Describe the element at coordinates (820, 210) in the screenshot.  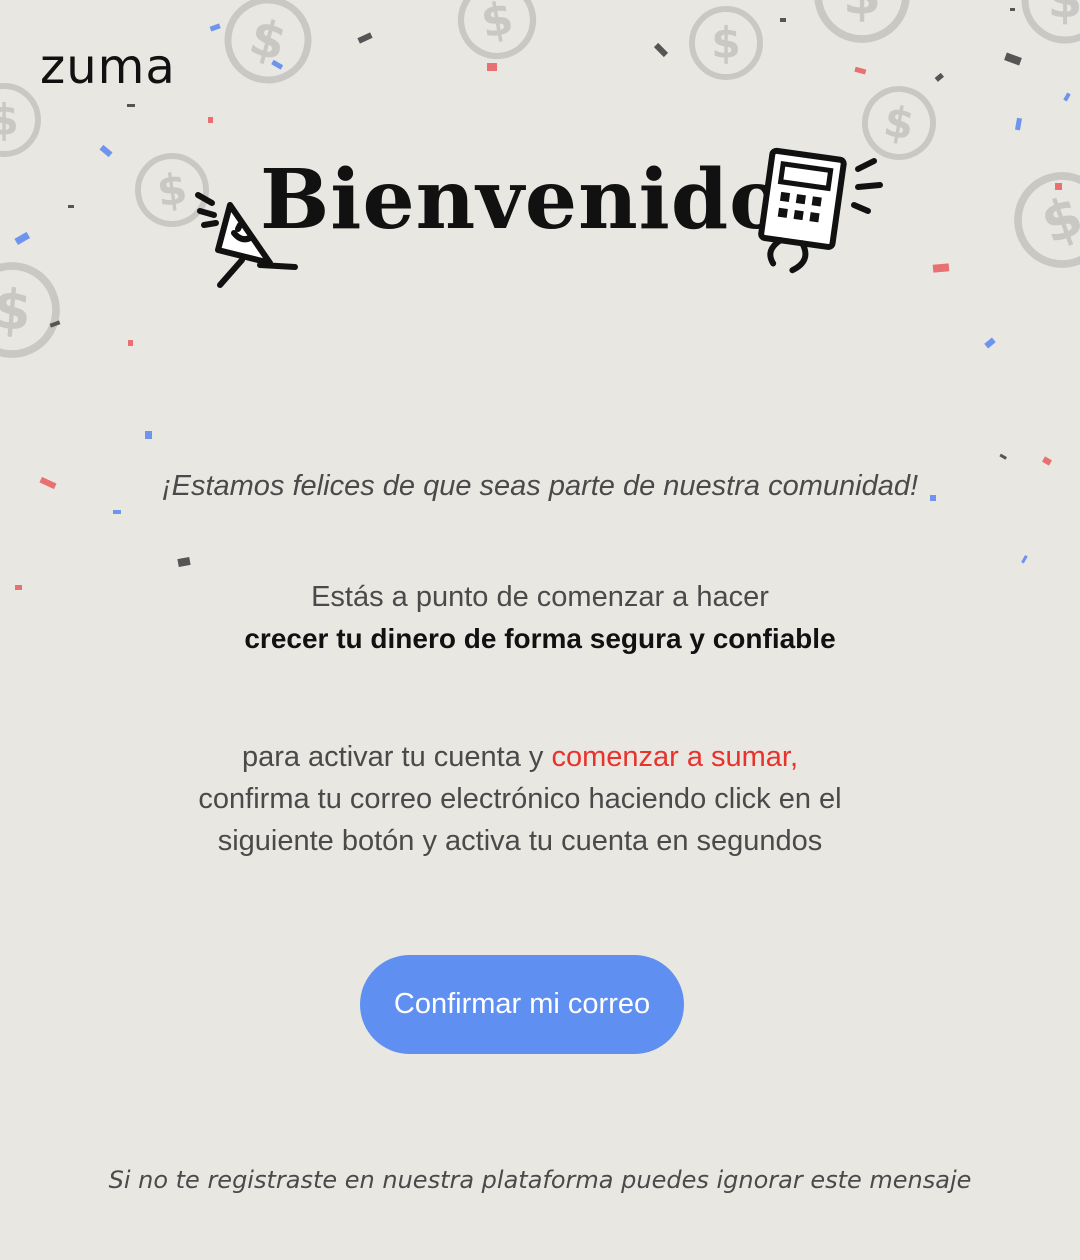
I see `calculator-icon` at that location.